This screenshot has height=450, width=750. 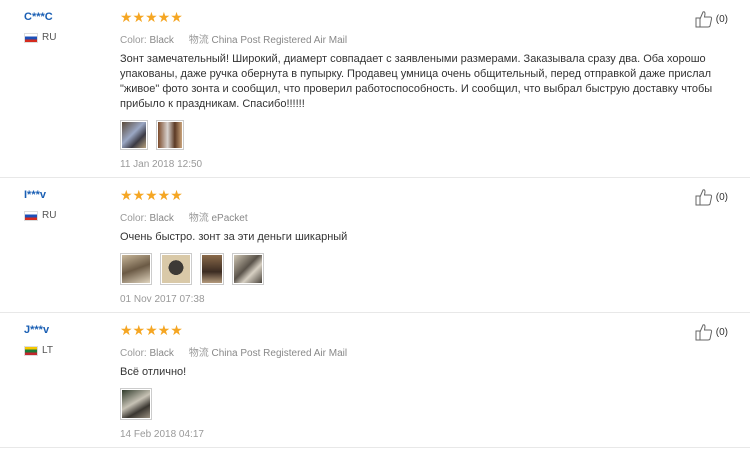 What do you see at coordinates (162, 434) in the screenshot?
I see `review-date: 14 Feb 2018 04:17` at bounding box center [162, 434].